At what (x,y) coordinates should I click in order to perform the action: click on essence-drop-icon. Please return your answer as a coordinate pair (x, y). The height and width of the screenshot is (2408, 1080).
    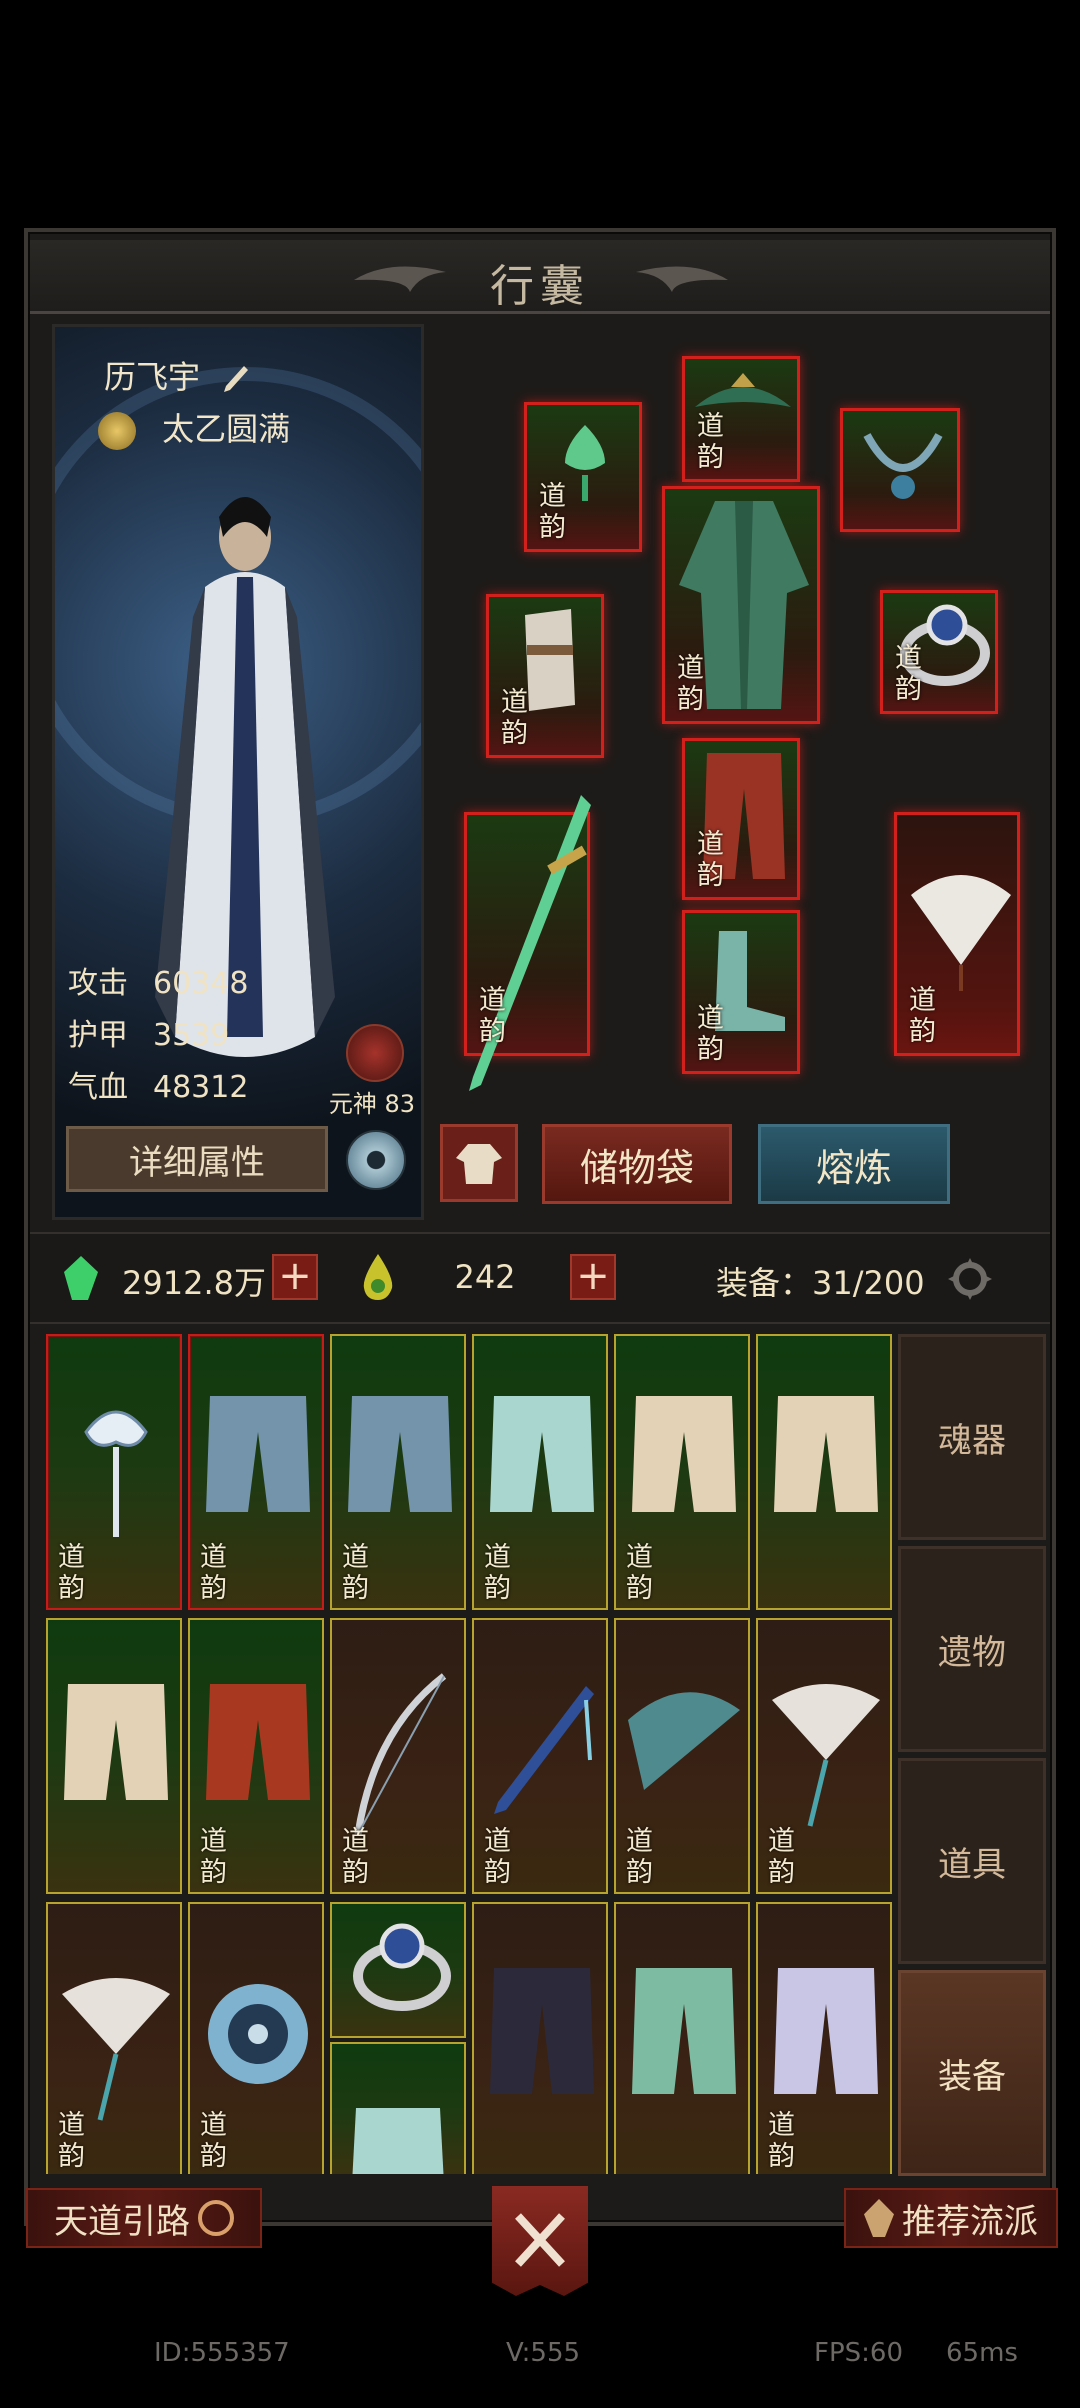
    Looking at the image, I should click on (378, 1277).